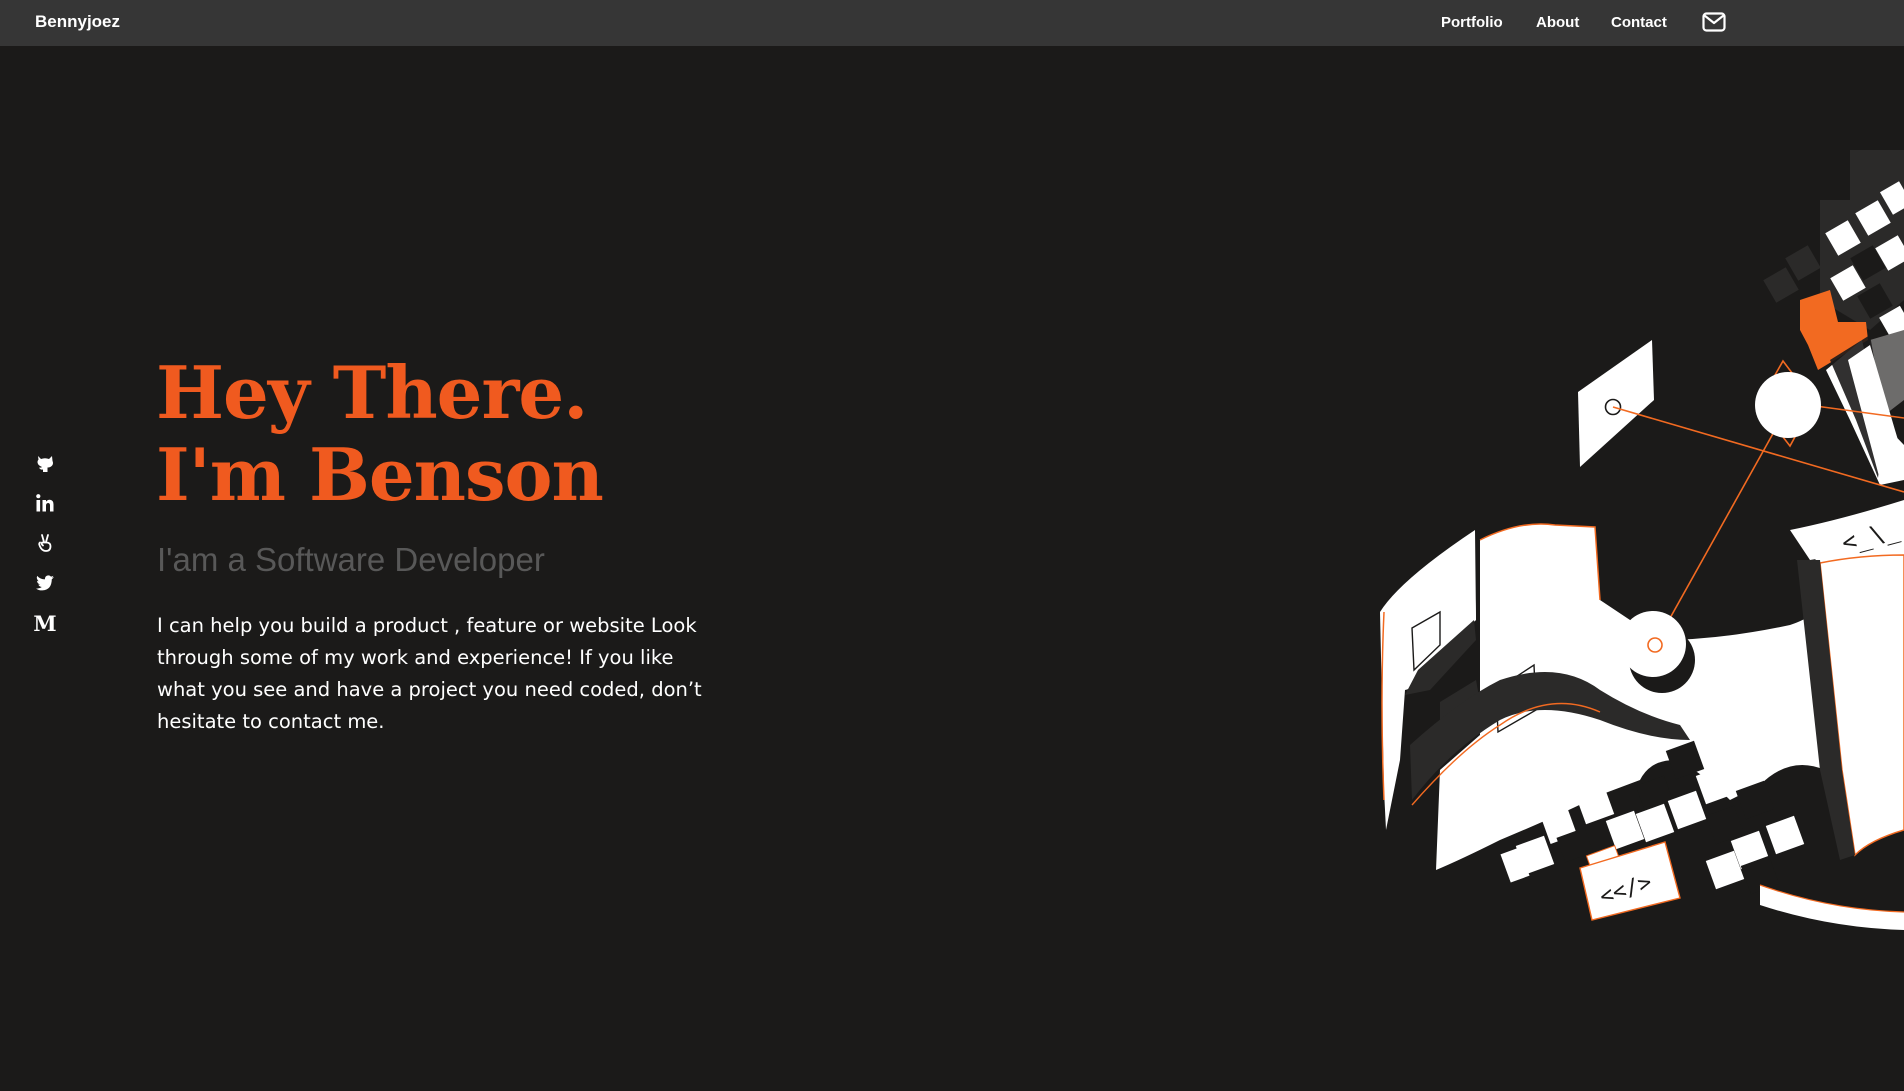 This screenshot has width=1904, height=1091. What do you see at coordinates (44, 623) in the screenshot?
I see `medium-icon: M` at bounding box center [44, 623].